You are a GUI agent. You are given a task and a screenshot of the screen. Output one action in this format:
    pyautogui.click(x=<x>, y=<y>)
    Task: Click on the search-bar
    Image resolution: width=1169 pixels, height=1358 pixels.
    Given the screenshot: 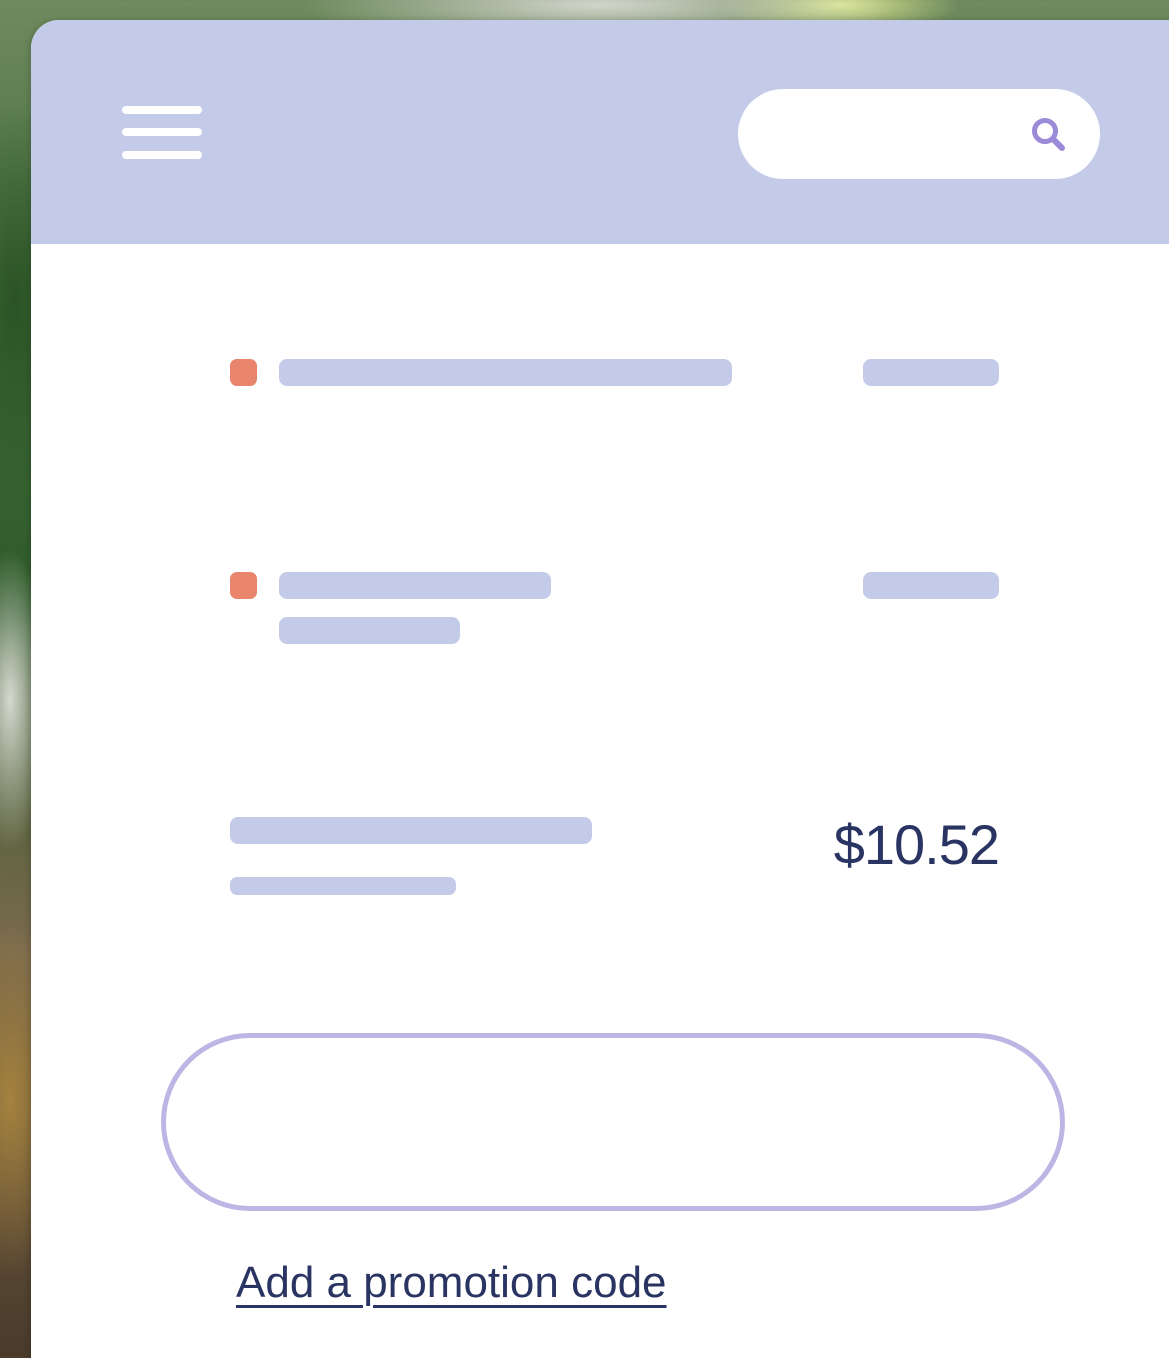 What is the action you would take?
    pyautogui.click(x=919, y=134)
    